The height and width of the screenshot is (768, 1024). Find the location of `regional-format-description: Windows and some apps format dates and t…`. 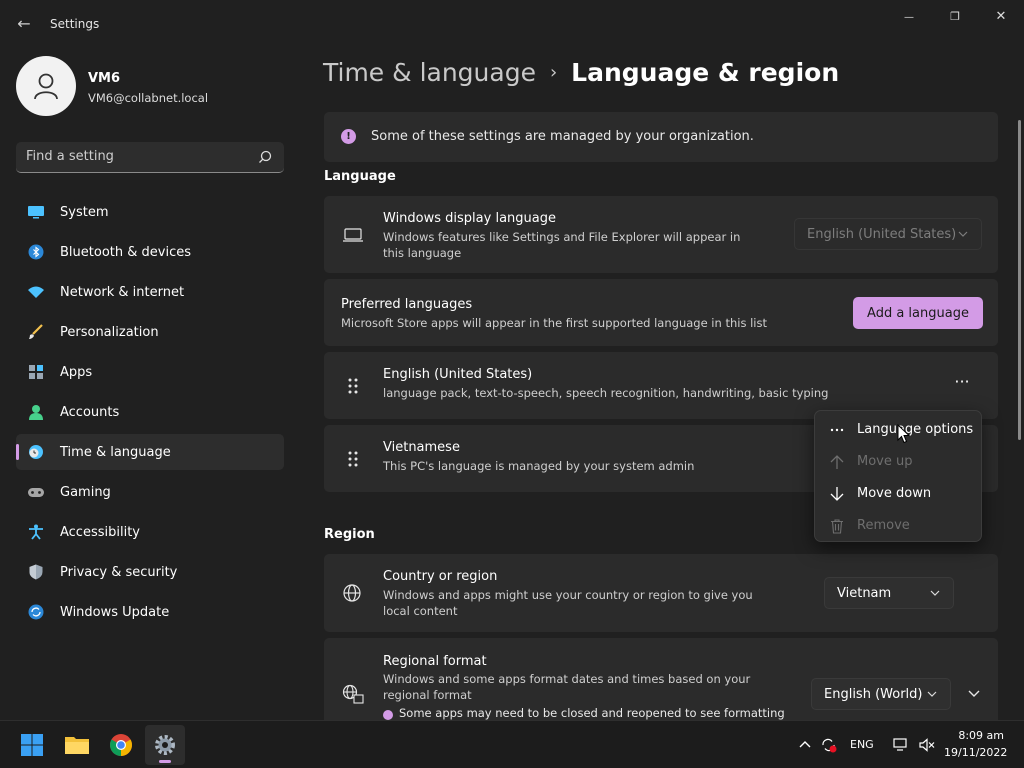

regional-format-description: Windows and some apps format dates and t… is located at coordinates (567, 687).